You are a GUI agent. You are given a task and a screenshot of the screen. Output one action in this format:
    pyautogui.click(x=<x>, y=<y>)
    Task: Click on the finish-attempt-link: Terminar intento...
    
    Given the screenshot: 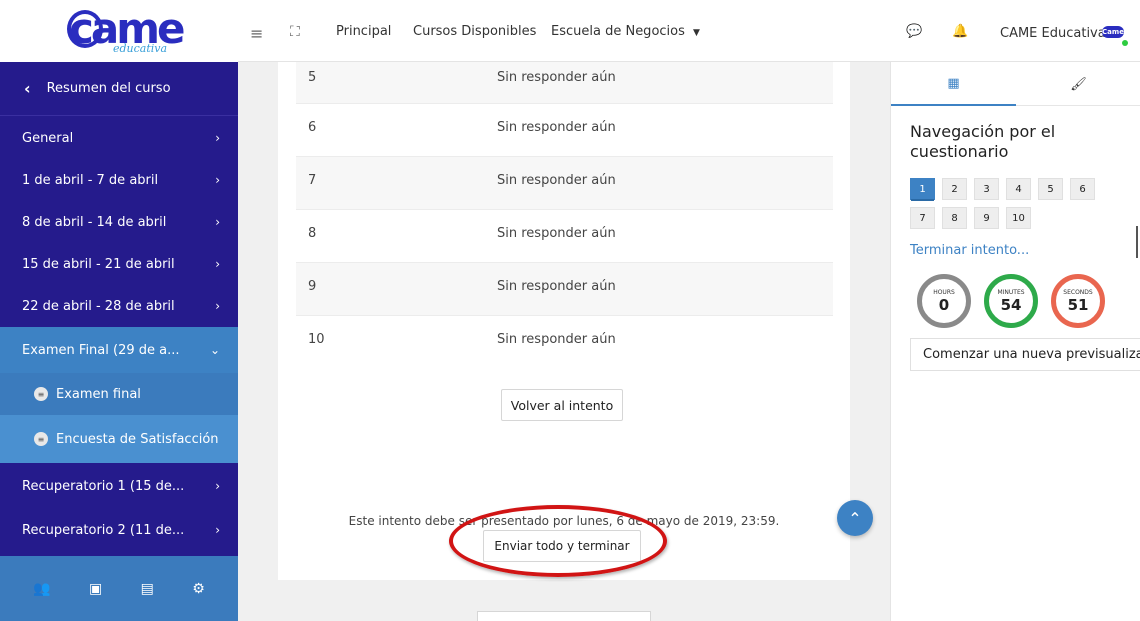 What is the action you would take?
    pyautogui.click(x=969, y=250)
    